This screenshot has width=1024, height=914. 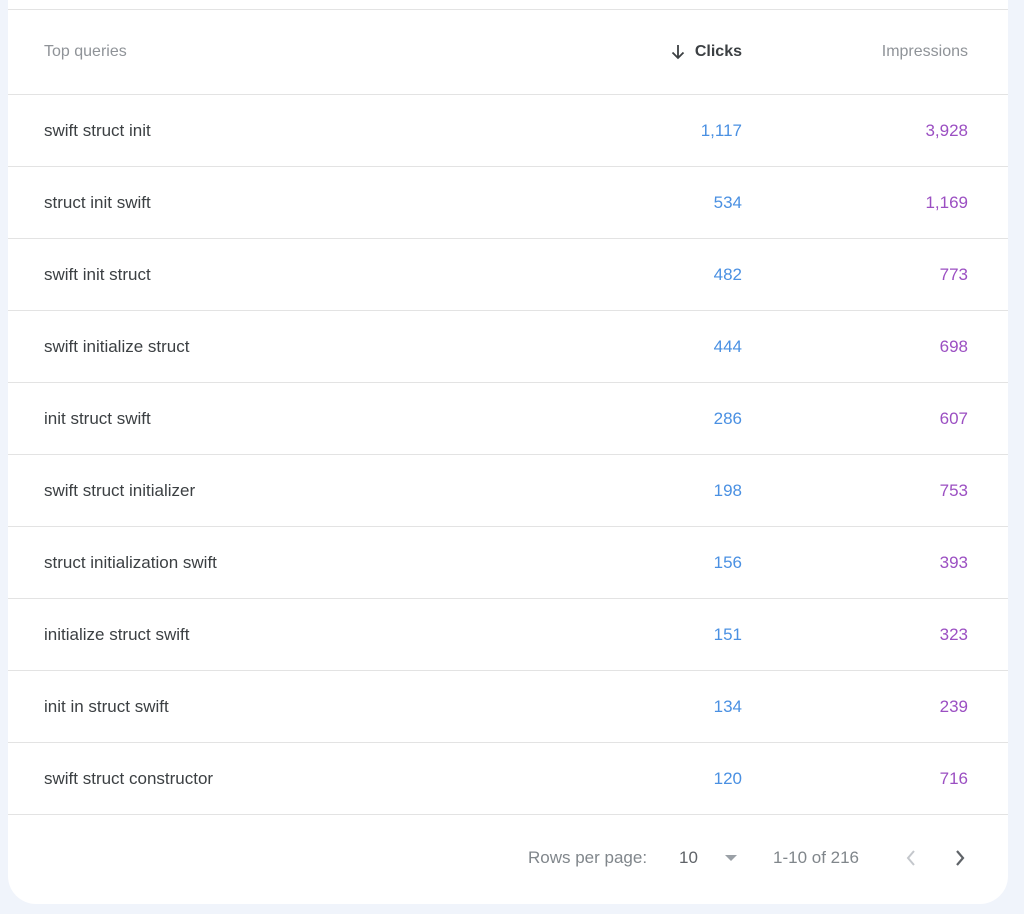 I want to click on table-row: swift struct constructor 120 716, so click(x=508, y=779).